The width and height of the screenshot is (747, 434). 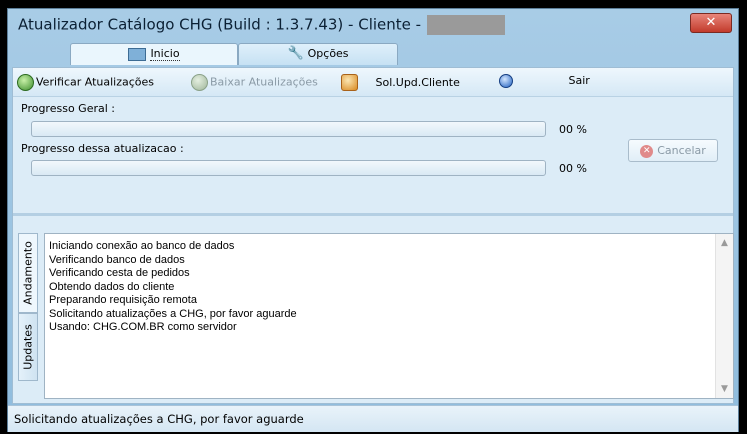 I want to click on request-client-update-button: Sol.Upd.Cliente, so click(x=400, y=82).